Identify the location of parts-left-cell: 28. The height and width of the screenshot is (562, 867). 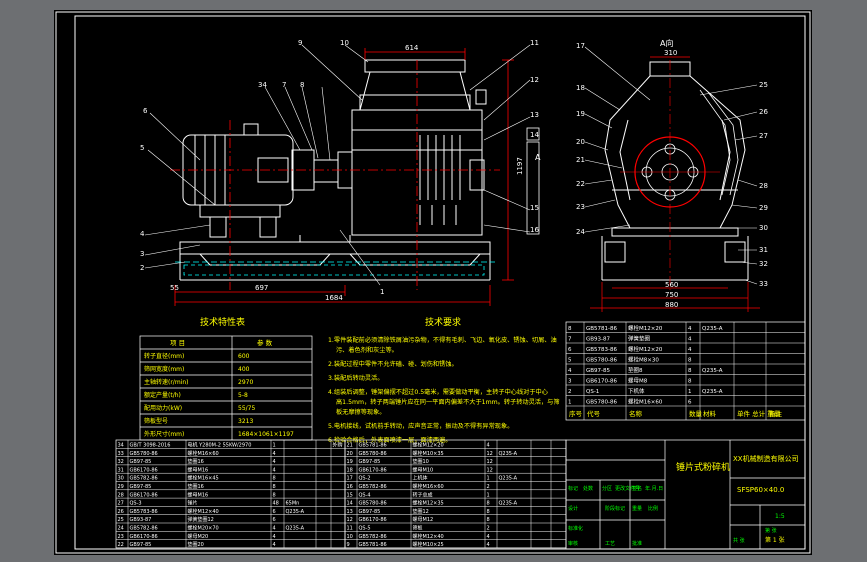
(121, 495).